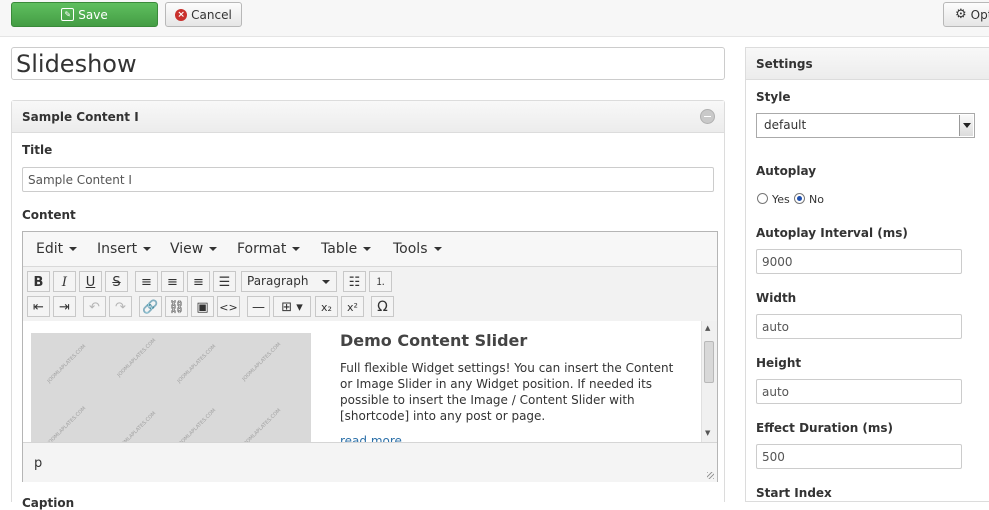  Describe the element at coordinates (93, 14) in the screenshot. I see `save-label: Save` at that location.